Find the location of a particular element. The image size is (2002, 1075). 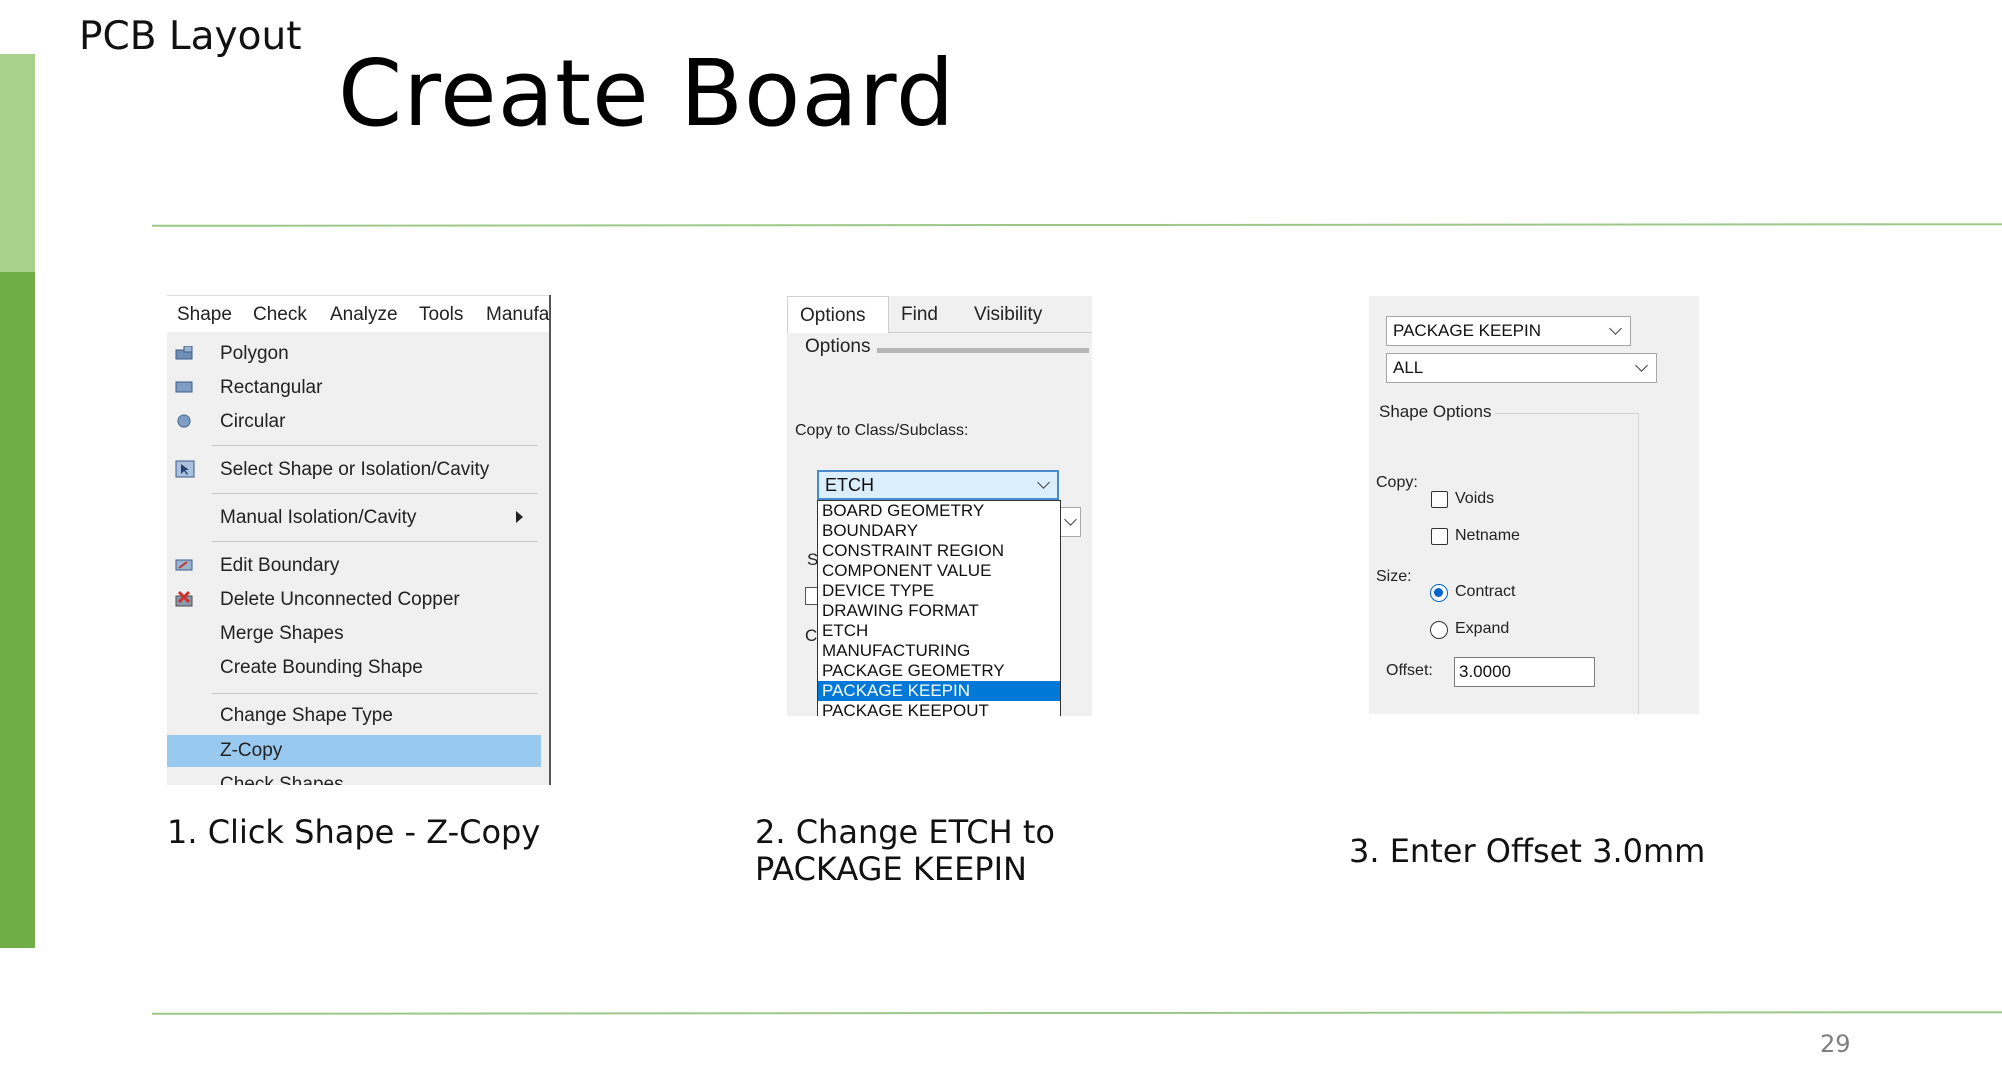

step3-caption: 3. Enter Offset 3.0mm is located at coordinates (1527, 851).